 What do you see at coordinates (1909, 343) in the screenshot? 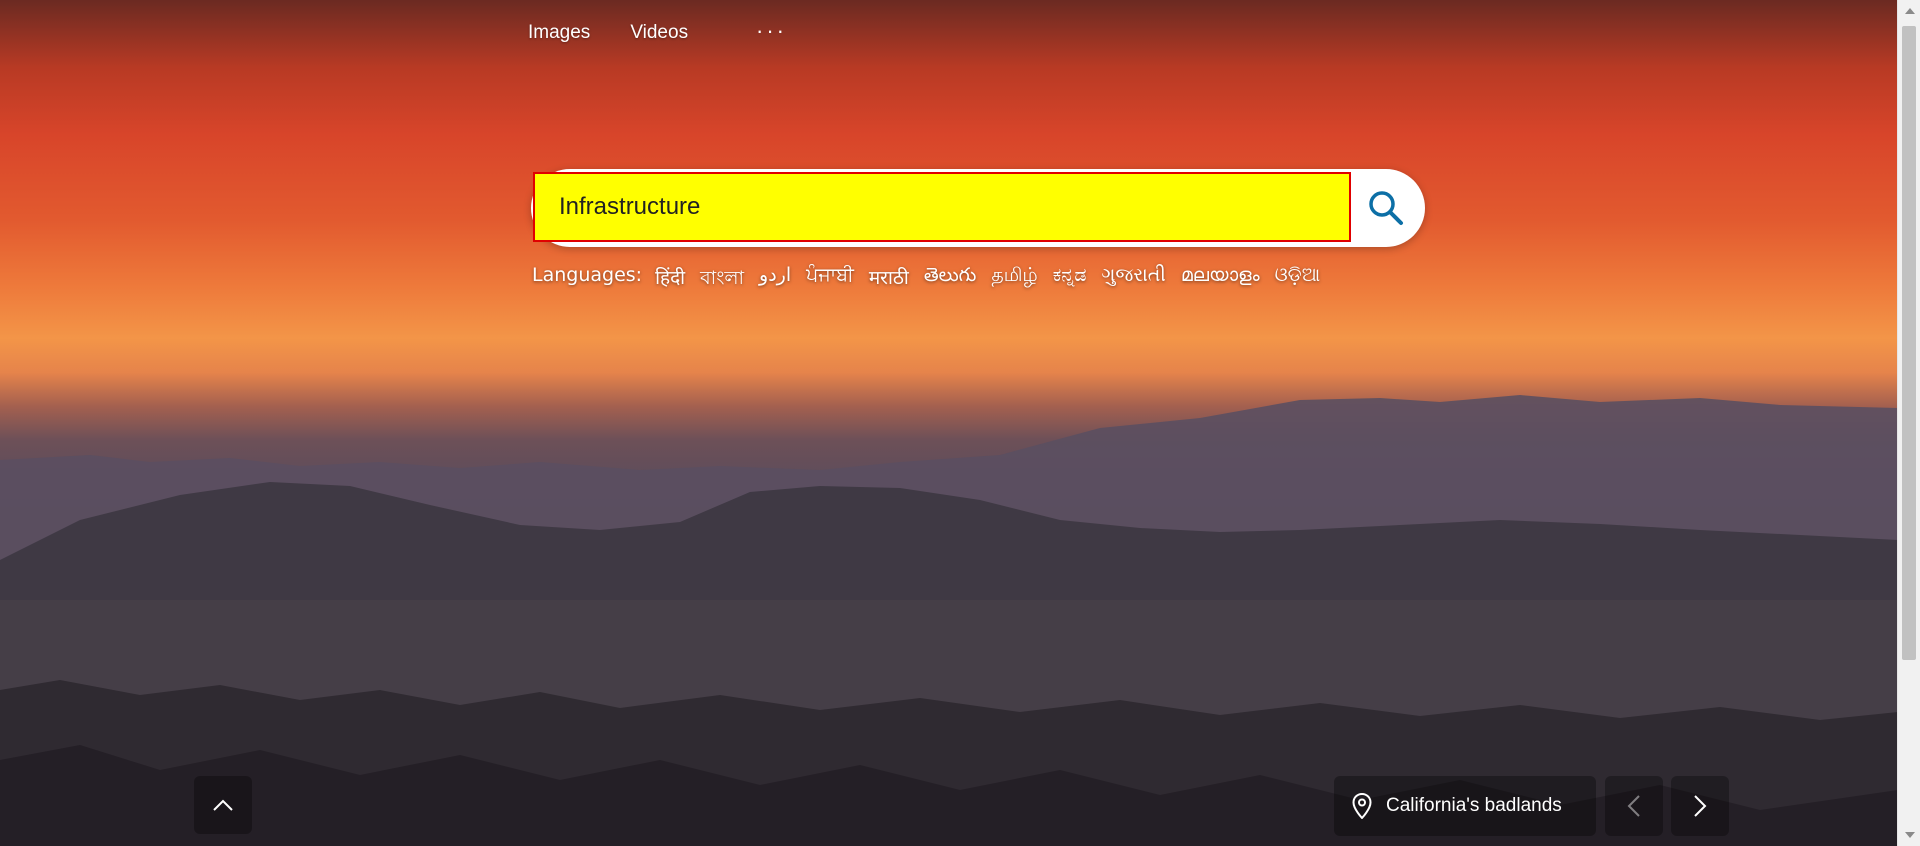
I see `scrollbar-thumb` at bounding box center [1909, 343].